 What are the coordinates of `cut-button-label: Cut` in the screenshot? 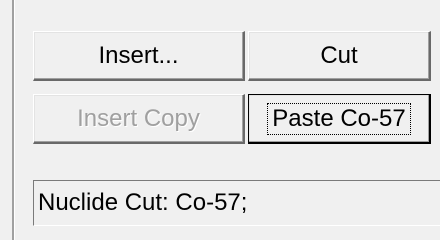 It's located at (339, 55).